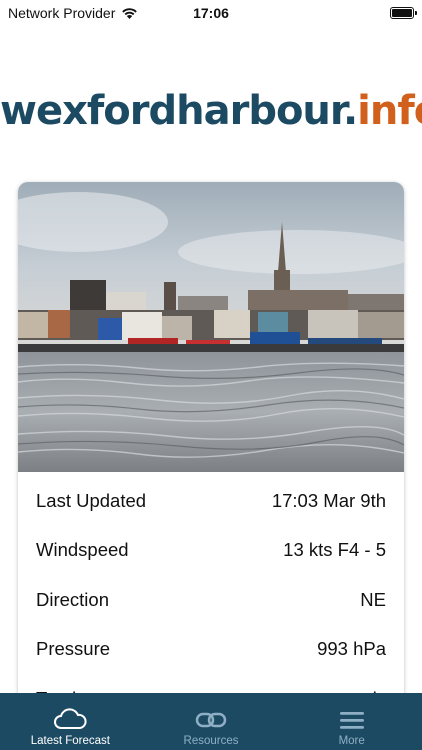 Image resolution: width=422 pixels, height=750 pixels. Describe the element at coordinates (351, 741) in the screenshot. I see `tab-label: More` at that location.